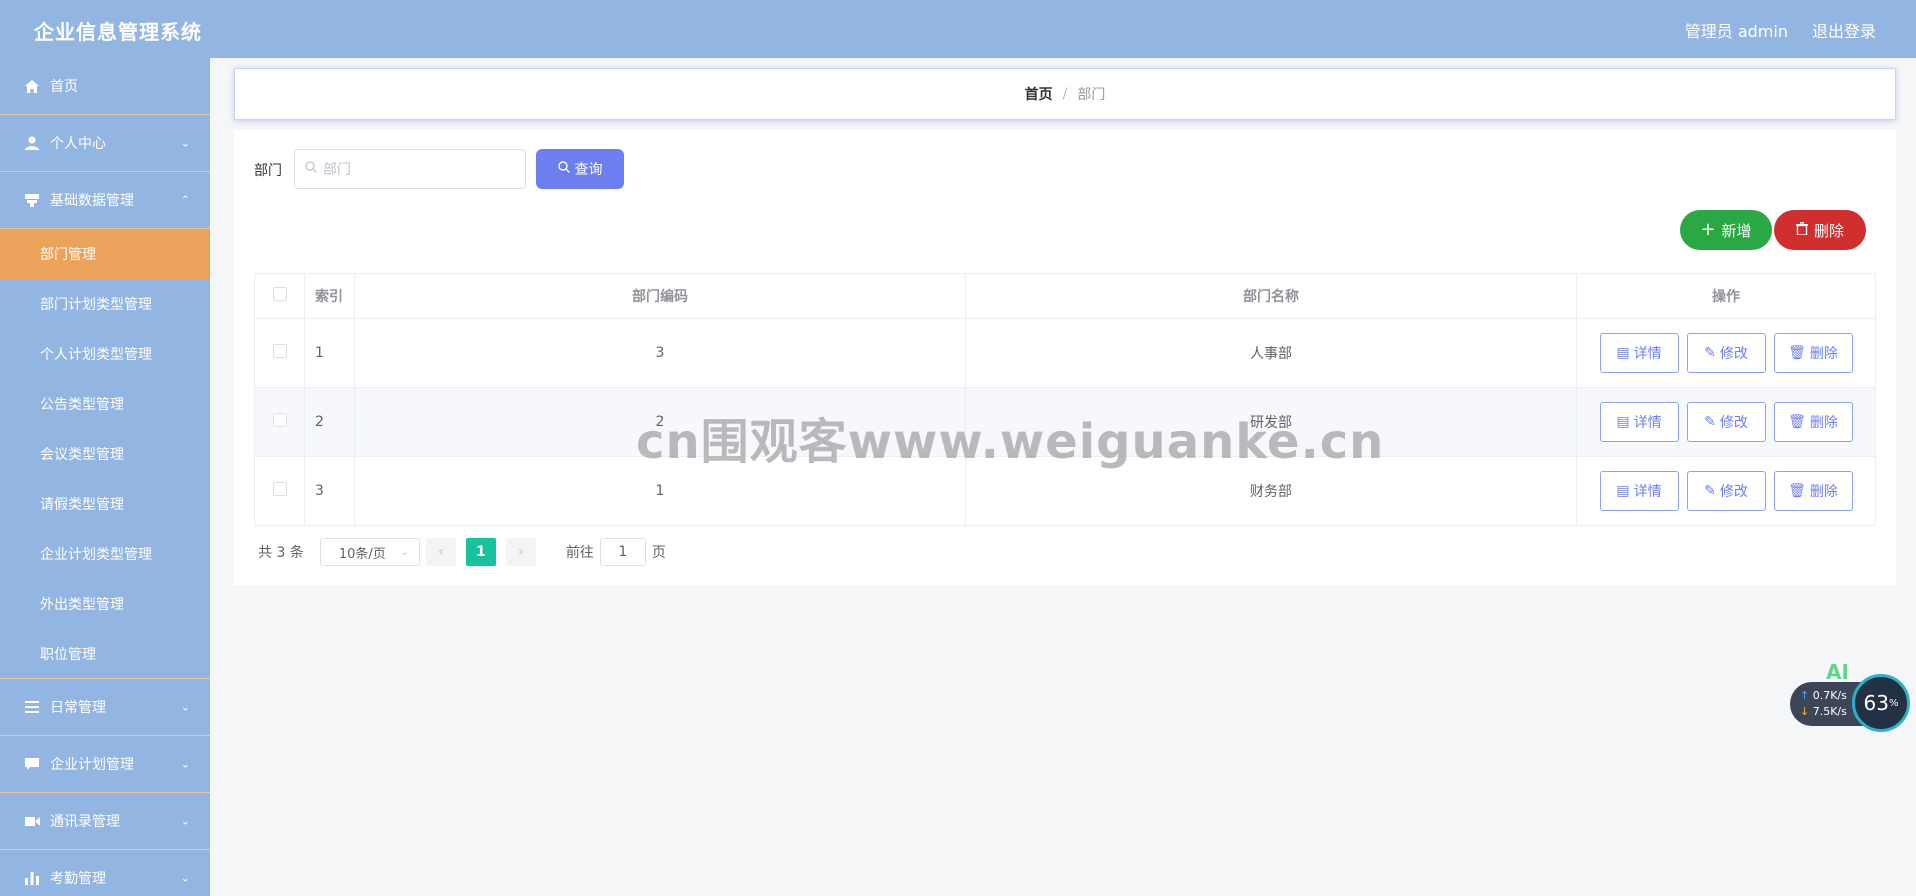  What do you see at coordinates (32, 707) in the screenshot?
I see `list-icon` at bounding box center [32, 707].